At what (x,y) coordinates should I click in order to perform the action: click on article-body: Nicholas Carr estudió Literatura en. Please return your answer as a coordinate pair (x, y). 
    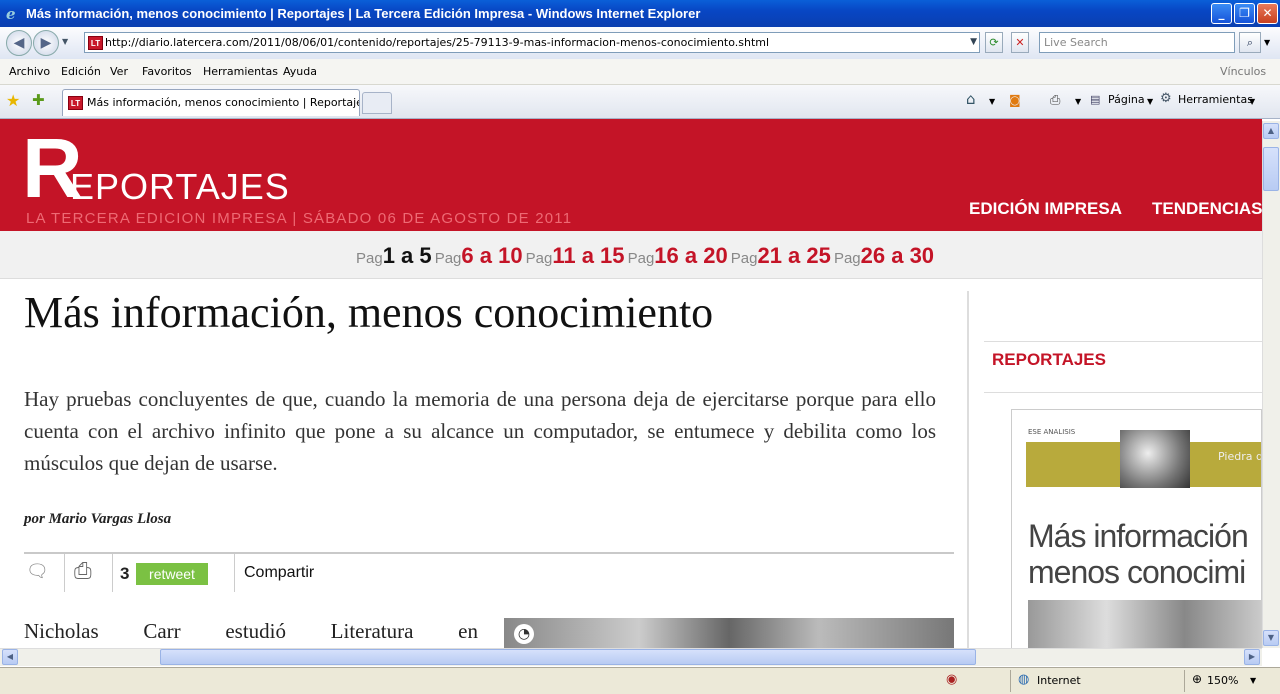
    Looking at the image, I should click on (251, 631).